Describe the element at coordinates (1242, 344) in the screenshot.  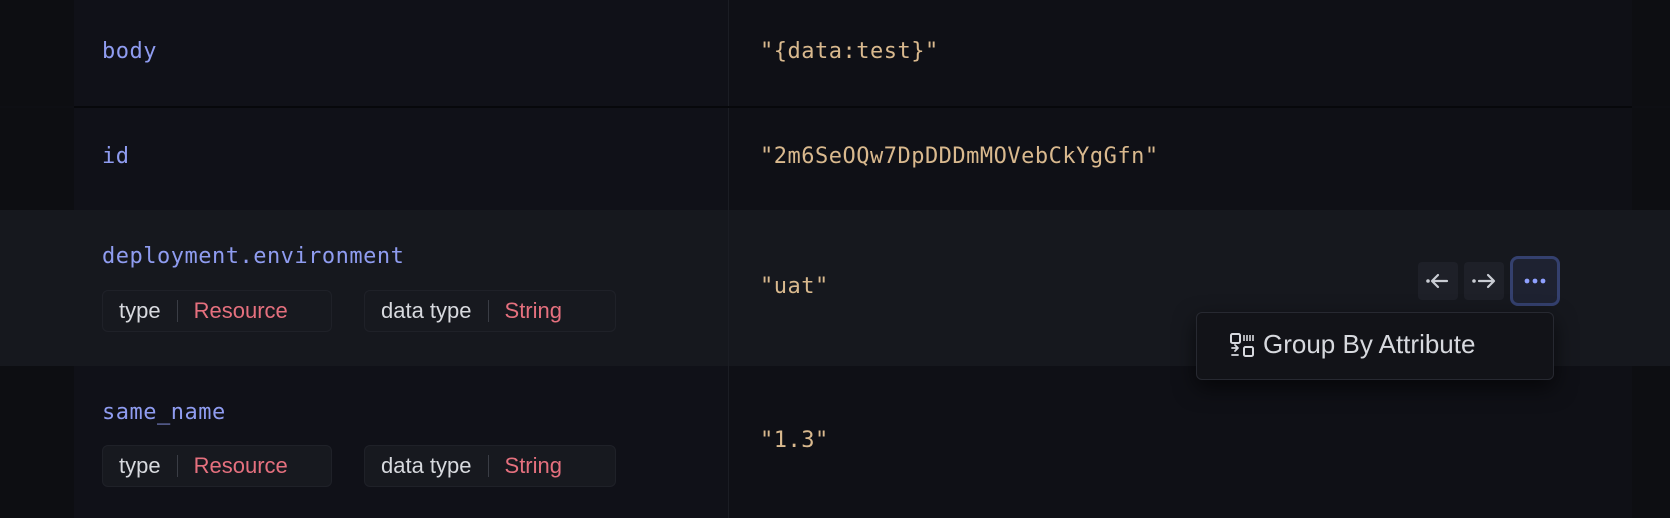
I see `group-by-icon` at that location.